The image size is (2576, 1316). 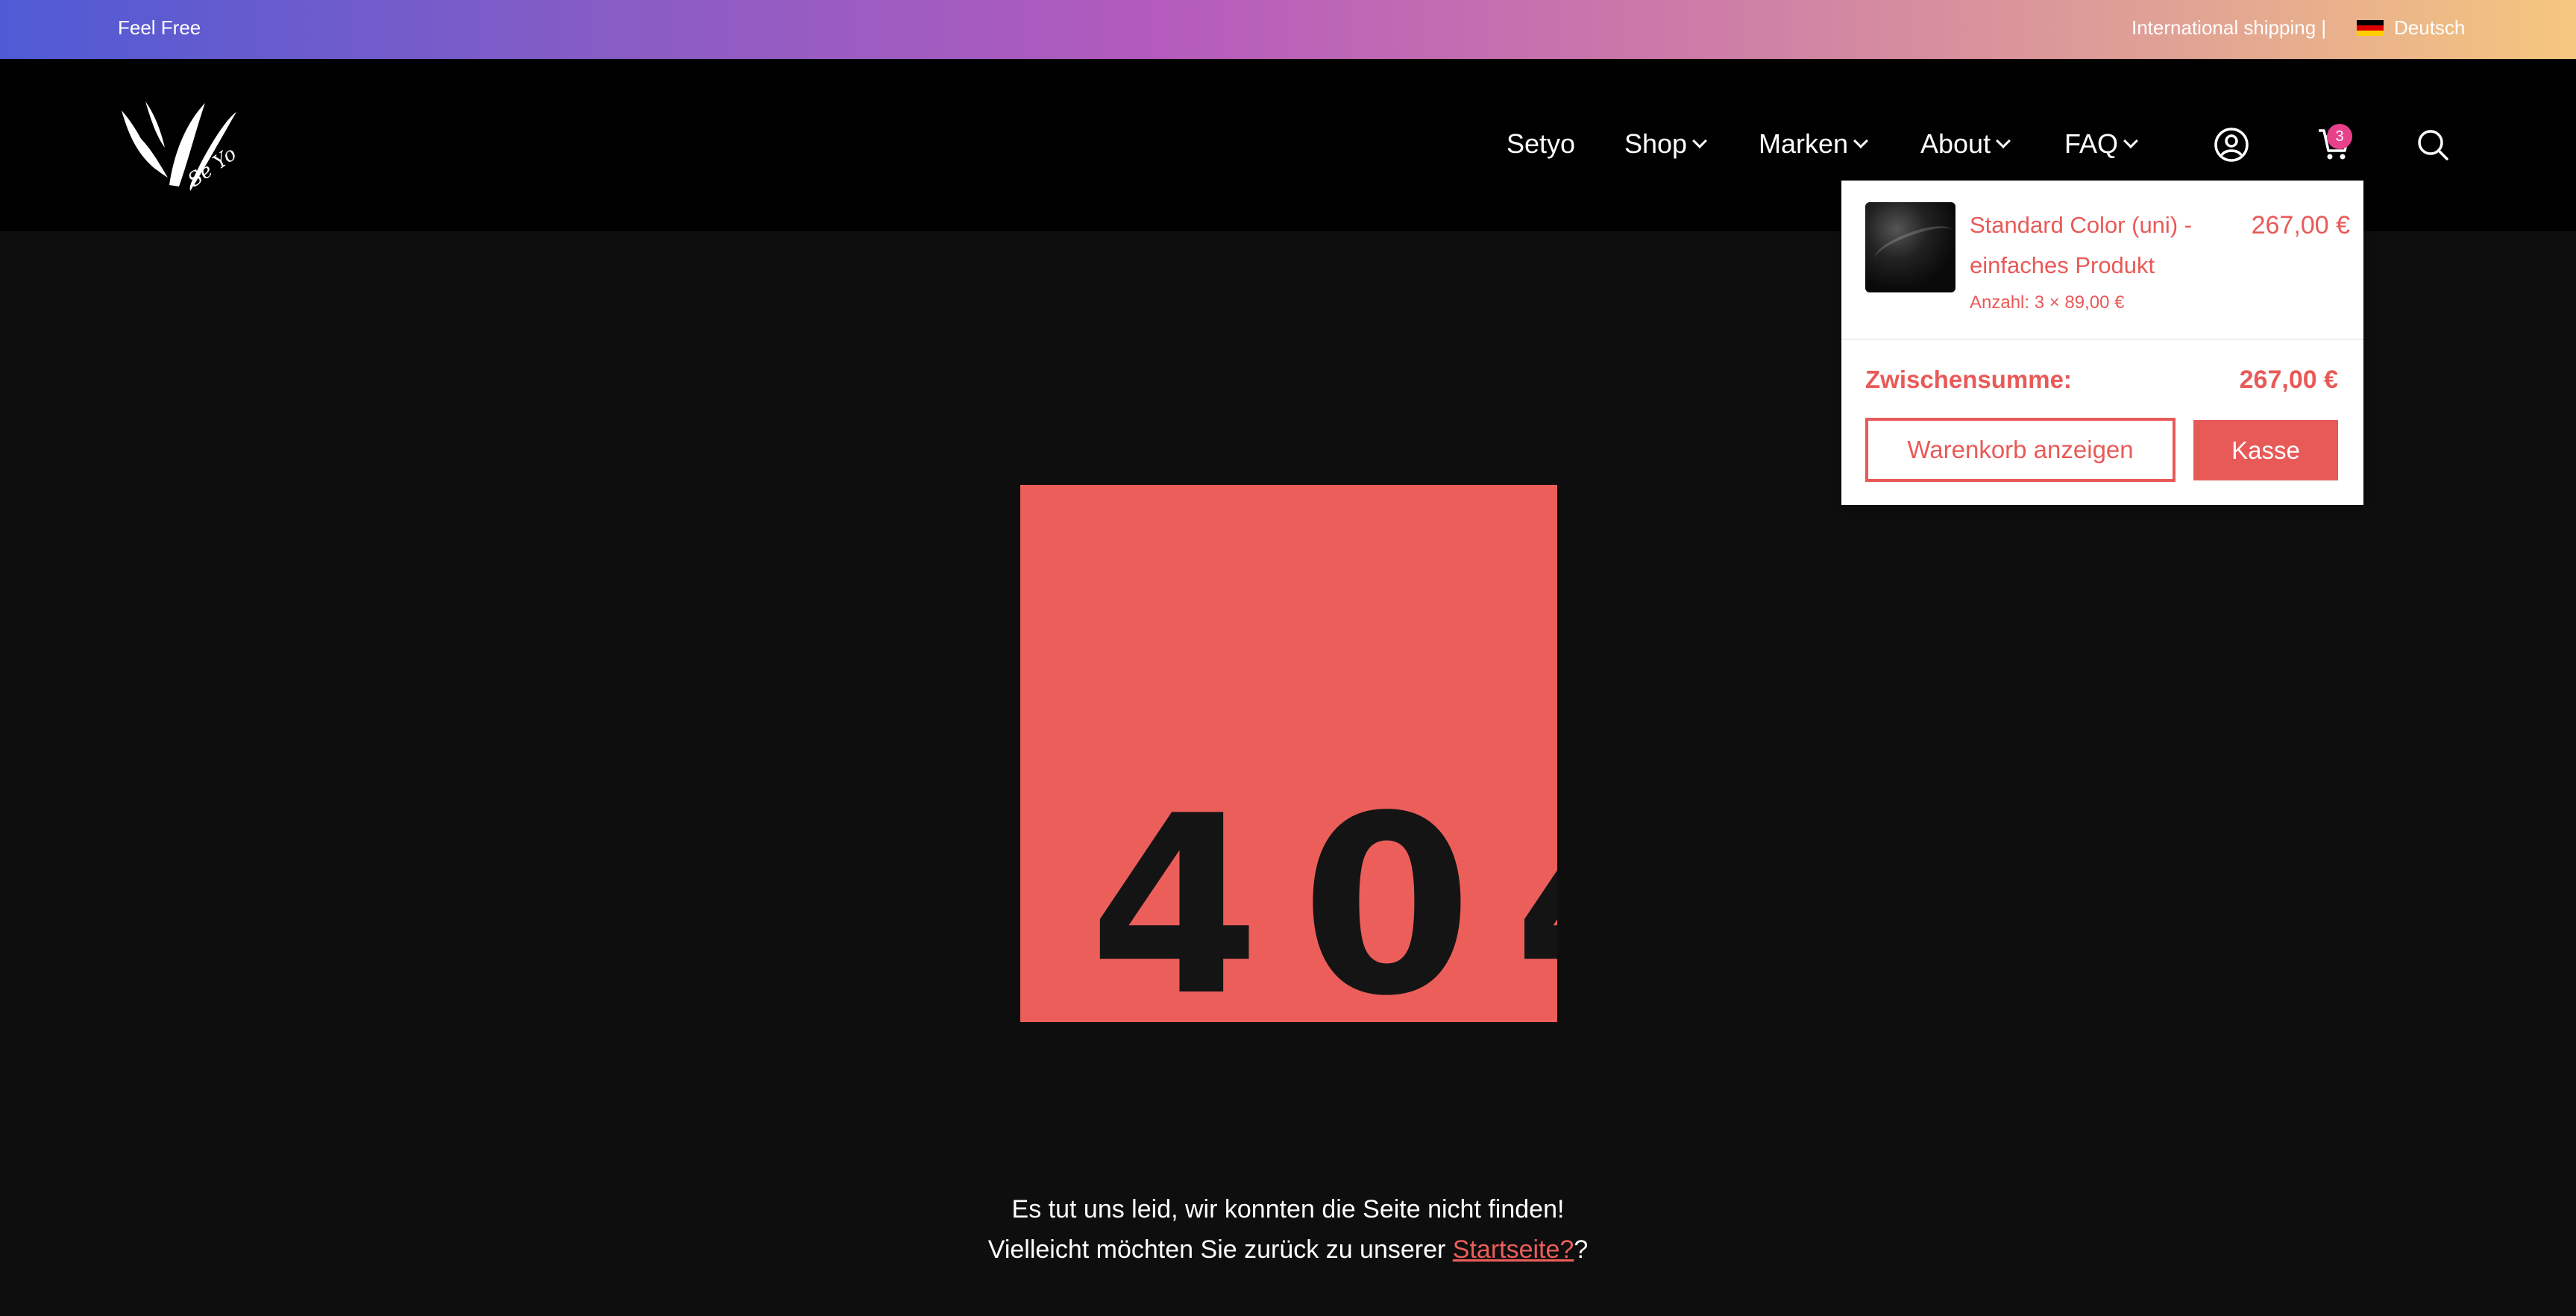 What do you see at coordinates (2301, 225) in the screenshot?
I see `cart-item-price: 267,00 €` at bounding box center [2301, 225].